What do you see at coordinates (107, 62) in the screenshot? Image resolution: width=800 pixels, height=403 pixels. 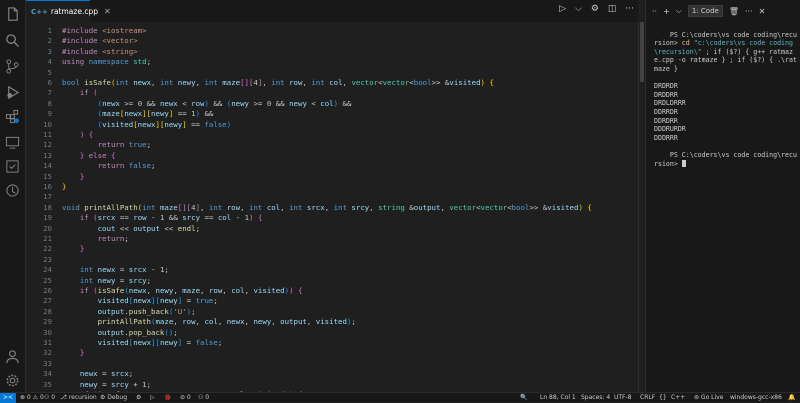 I see `code-text: using namespace std;` at bounding box center [107, 62].